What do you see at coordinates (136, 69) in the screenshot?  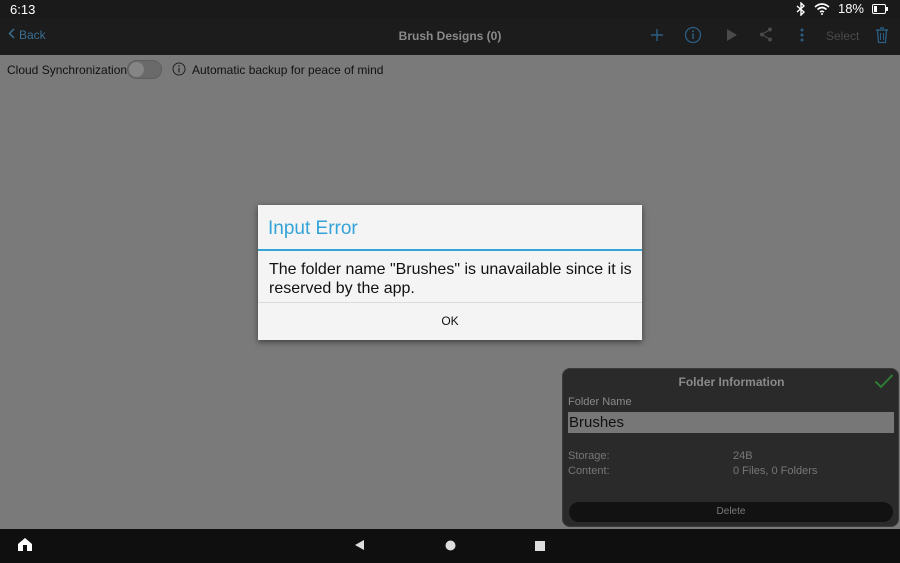 I see `toggle-knob` at bounding box center [136, 69].